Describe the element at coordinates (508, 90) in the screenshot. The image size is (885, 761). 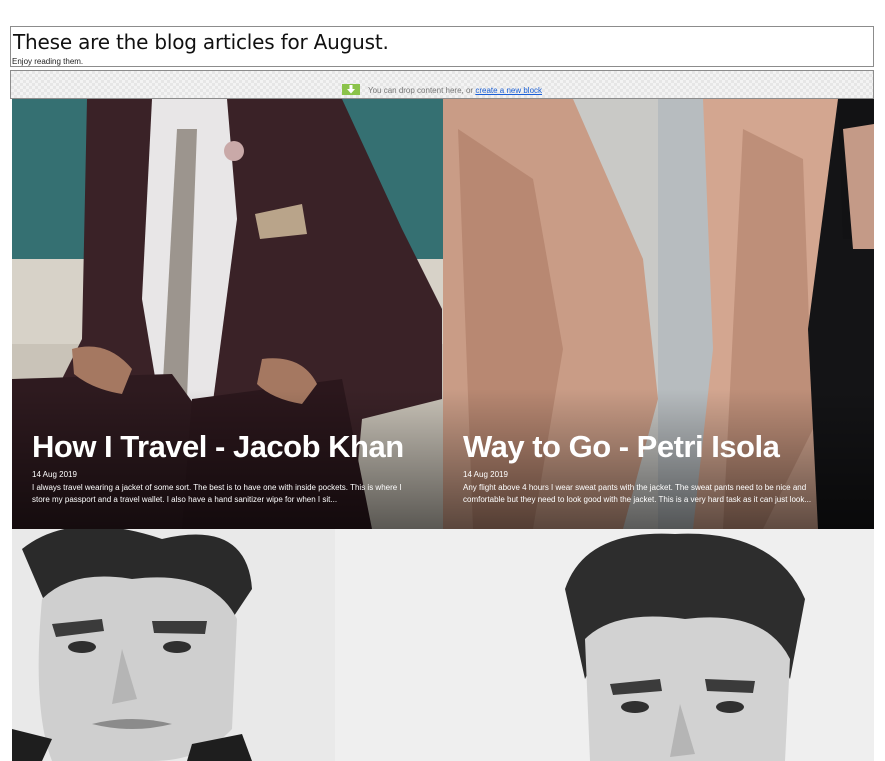
I see `create-new-block-link: create a new block` at that location.